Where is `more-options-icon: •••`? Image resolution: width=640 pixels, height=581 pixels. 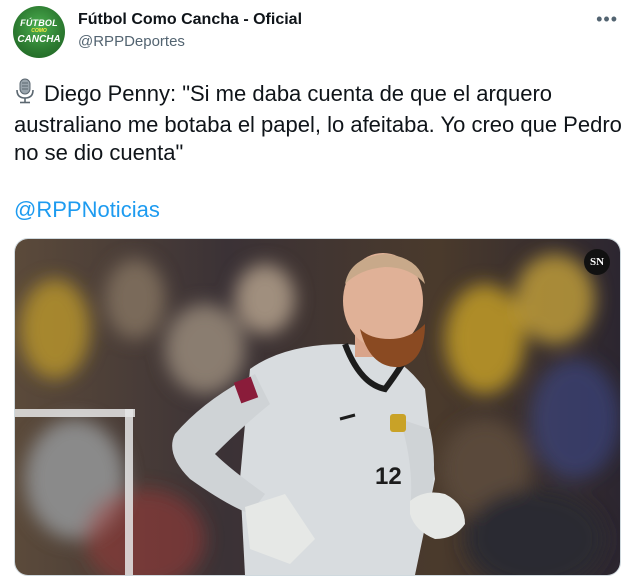
more-options-icon: ••• is located at coordinates (607, 19).